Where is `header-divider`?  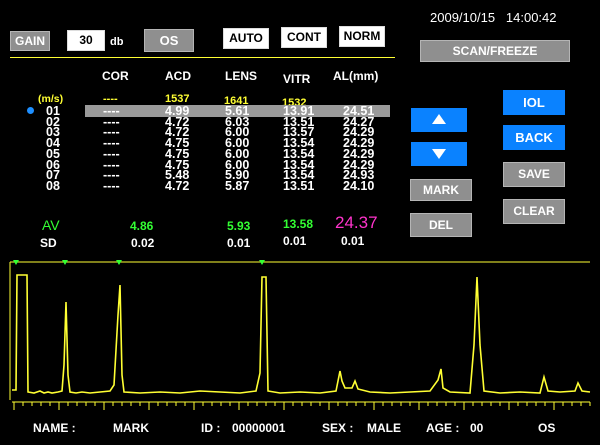
header-divider is located at coordinates (202, 57).